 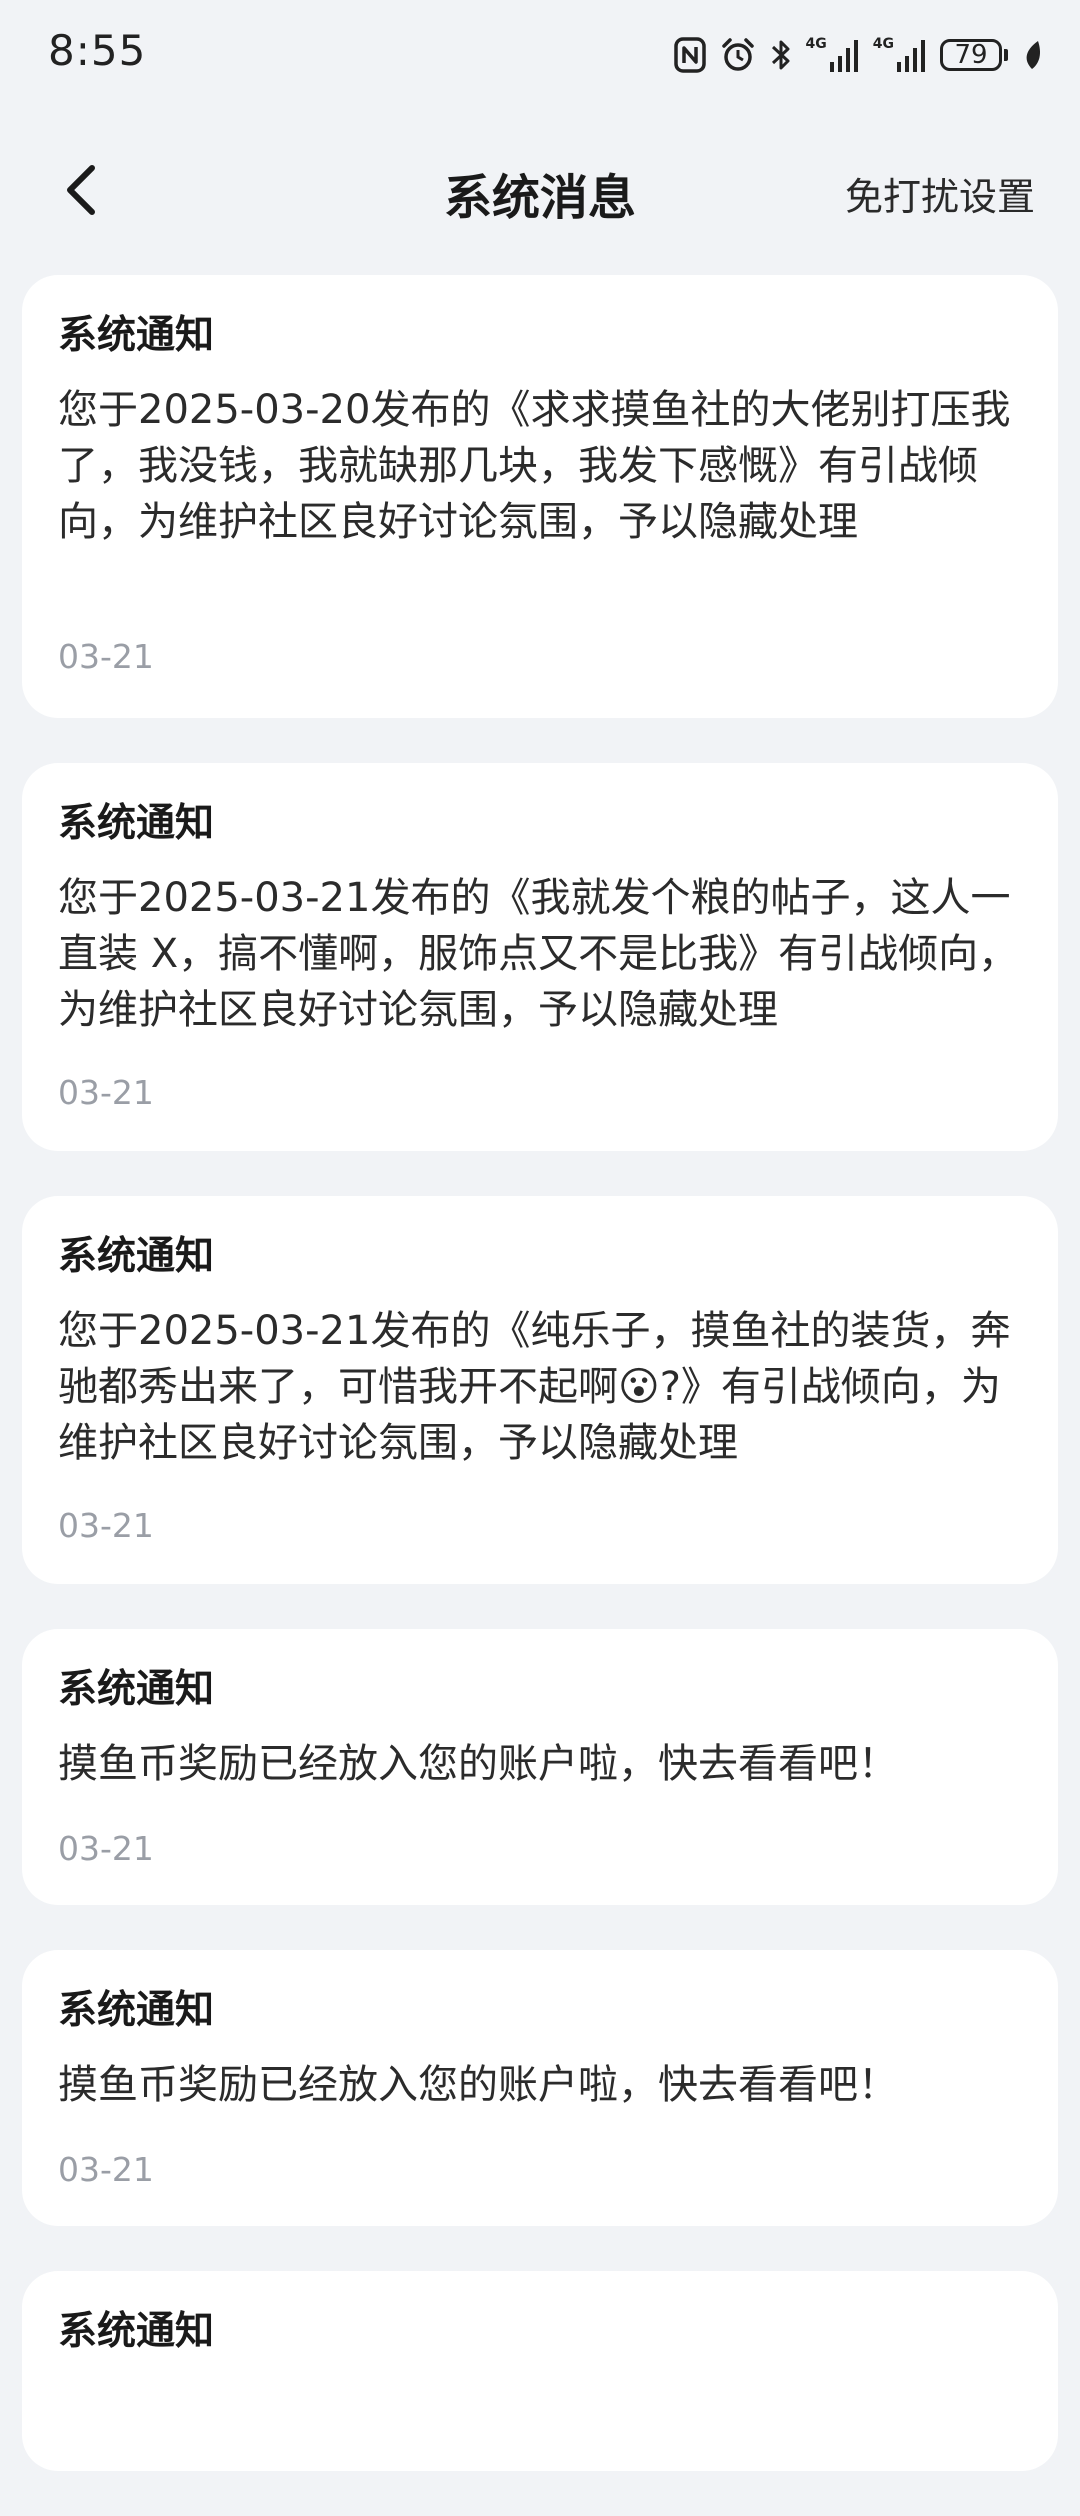 I want to click on signal-icon-1: 4G, so click(x=832, y=55).